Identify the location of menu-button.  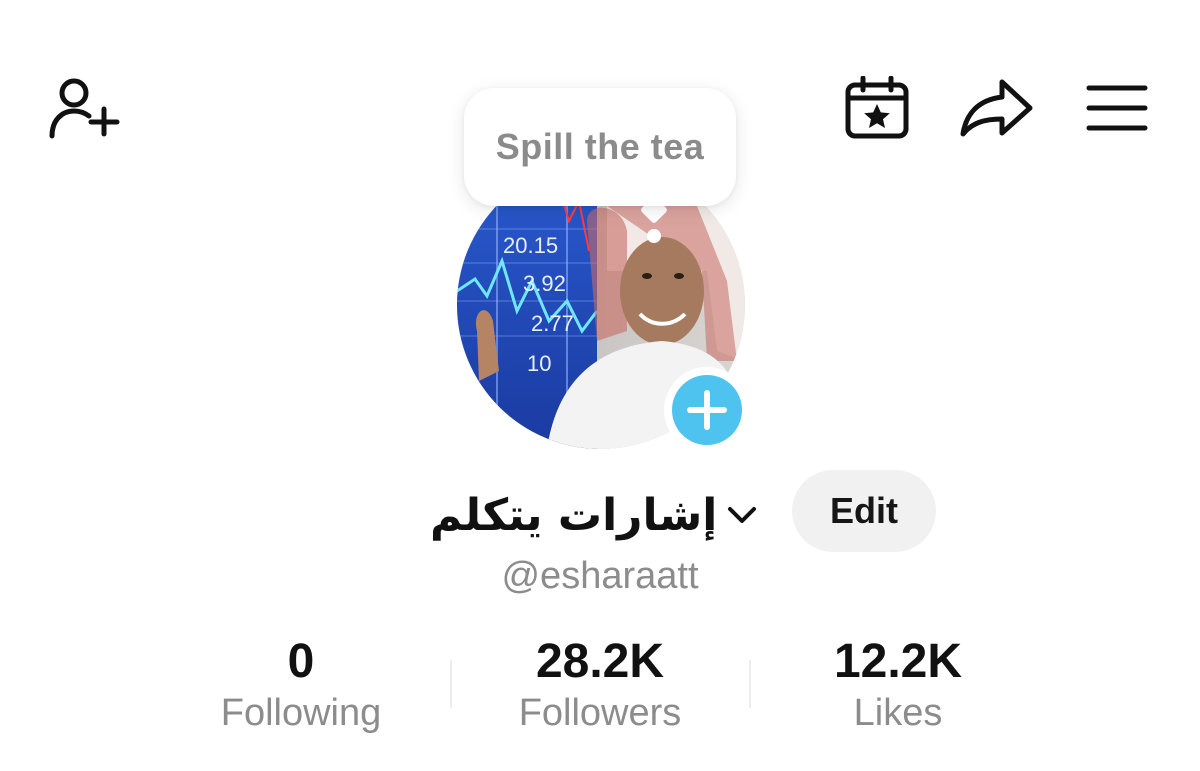
(1117, 108).